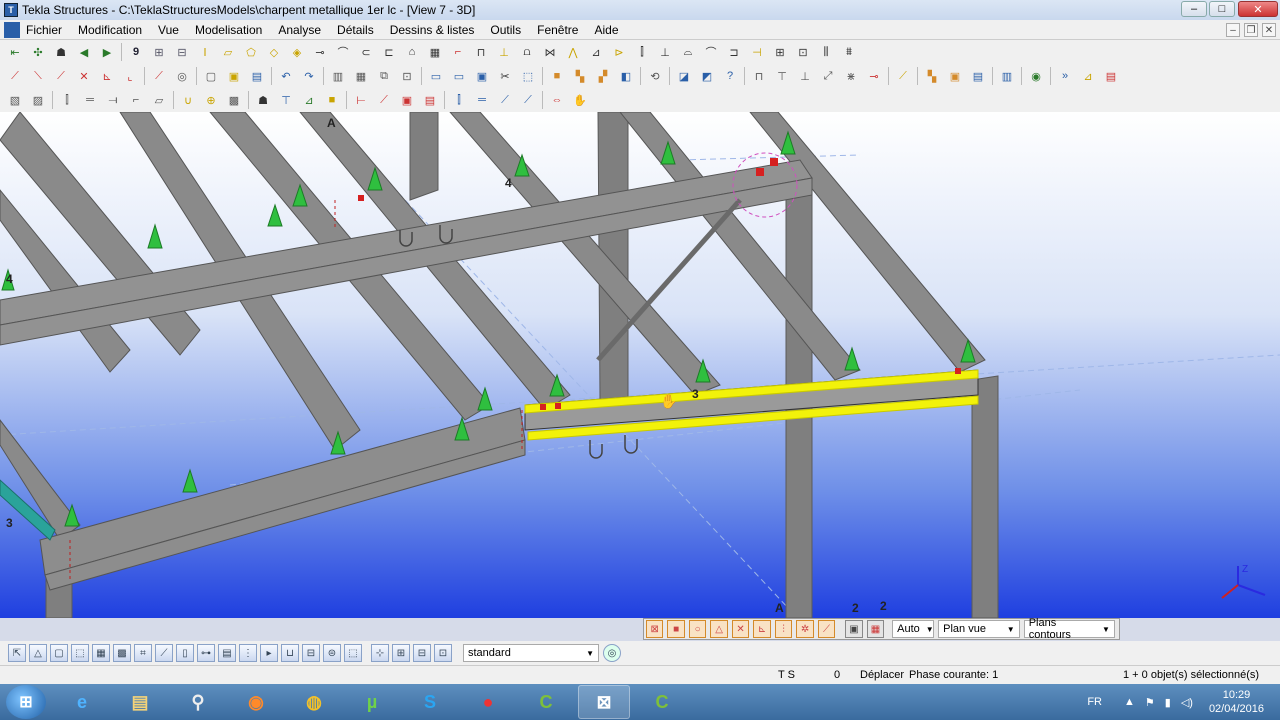  Describe the element at coordinates (314, 702) in the screenshot. I see `chrome-icon: ◍` at that location.